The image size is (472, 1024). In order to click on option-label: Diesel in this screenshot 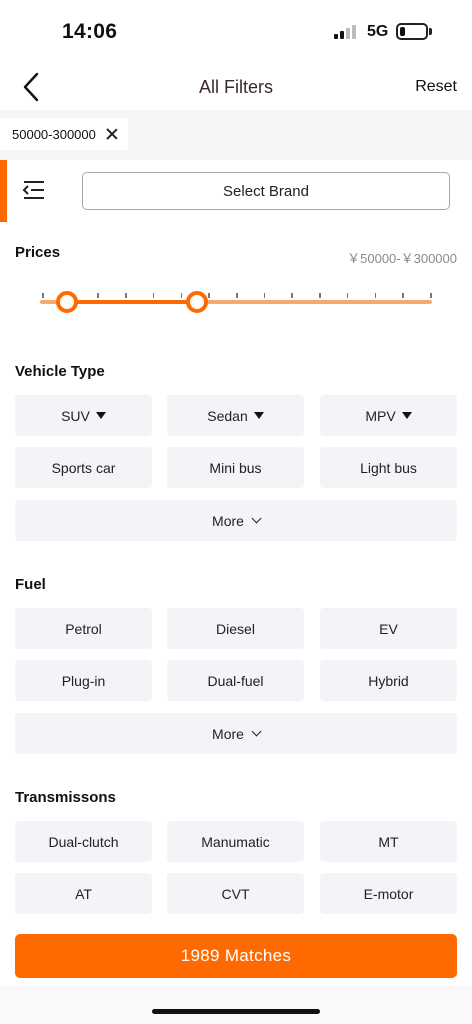, I will do `click(235, 628)`.